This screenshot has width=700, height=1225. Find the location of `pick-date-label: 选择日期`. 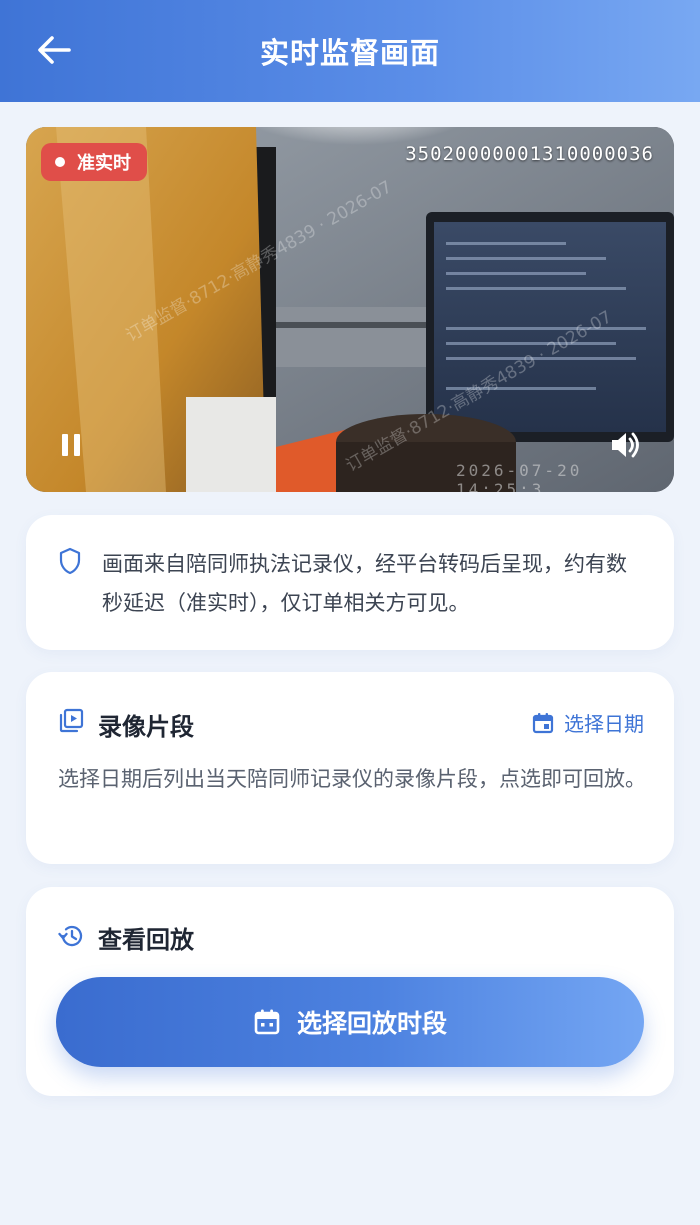

pick-date-label: 选择日期 is located at coordinates (604, 724).